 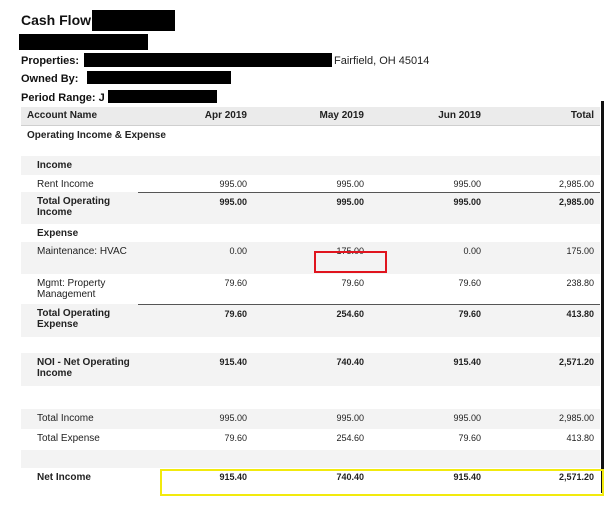 What do you see at coordinates (50, 61) in the screenshot?
I see `properties-label: Properties:` at bounding box center [50, 61].